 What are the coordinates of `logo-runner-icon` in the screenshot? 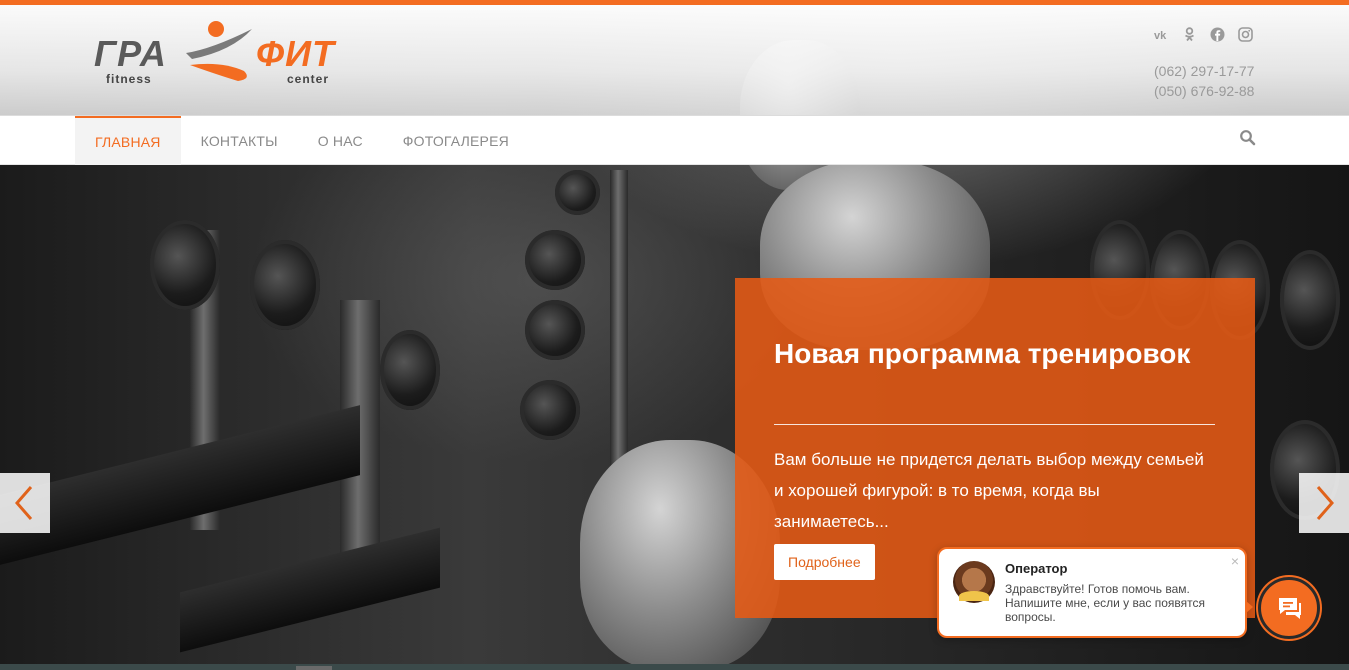 It's located at (219, 51).